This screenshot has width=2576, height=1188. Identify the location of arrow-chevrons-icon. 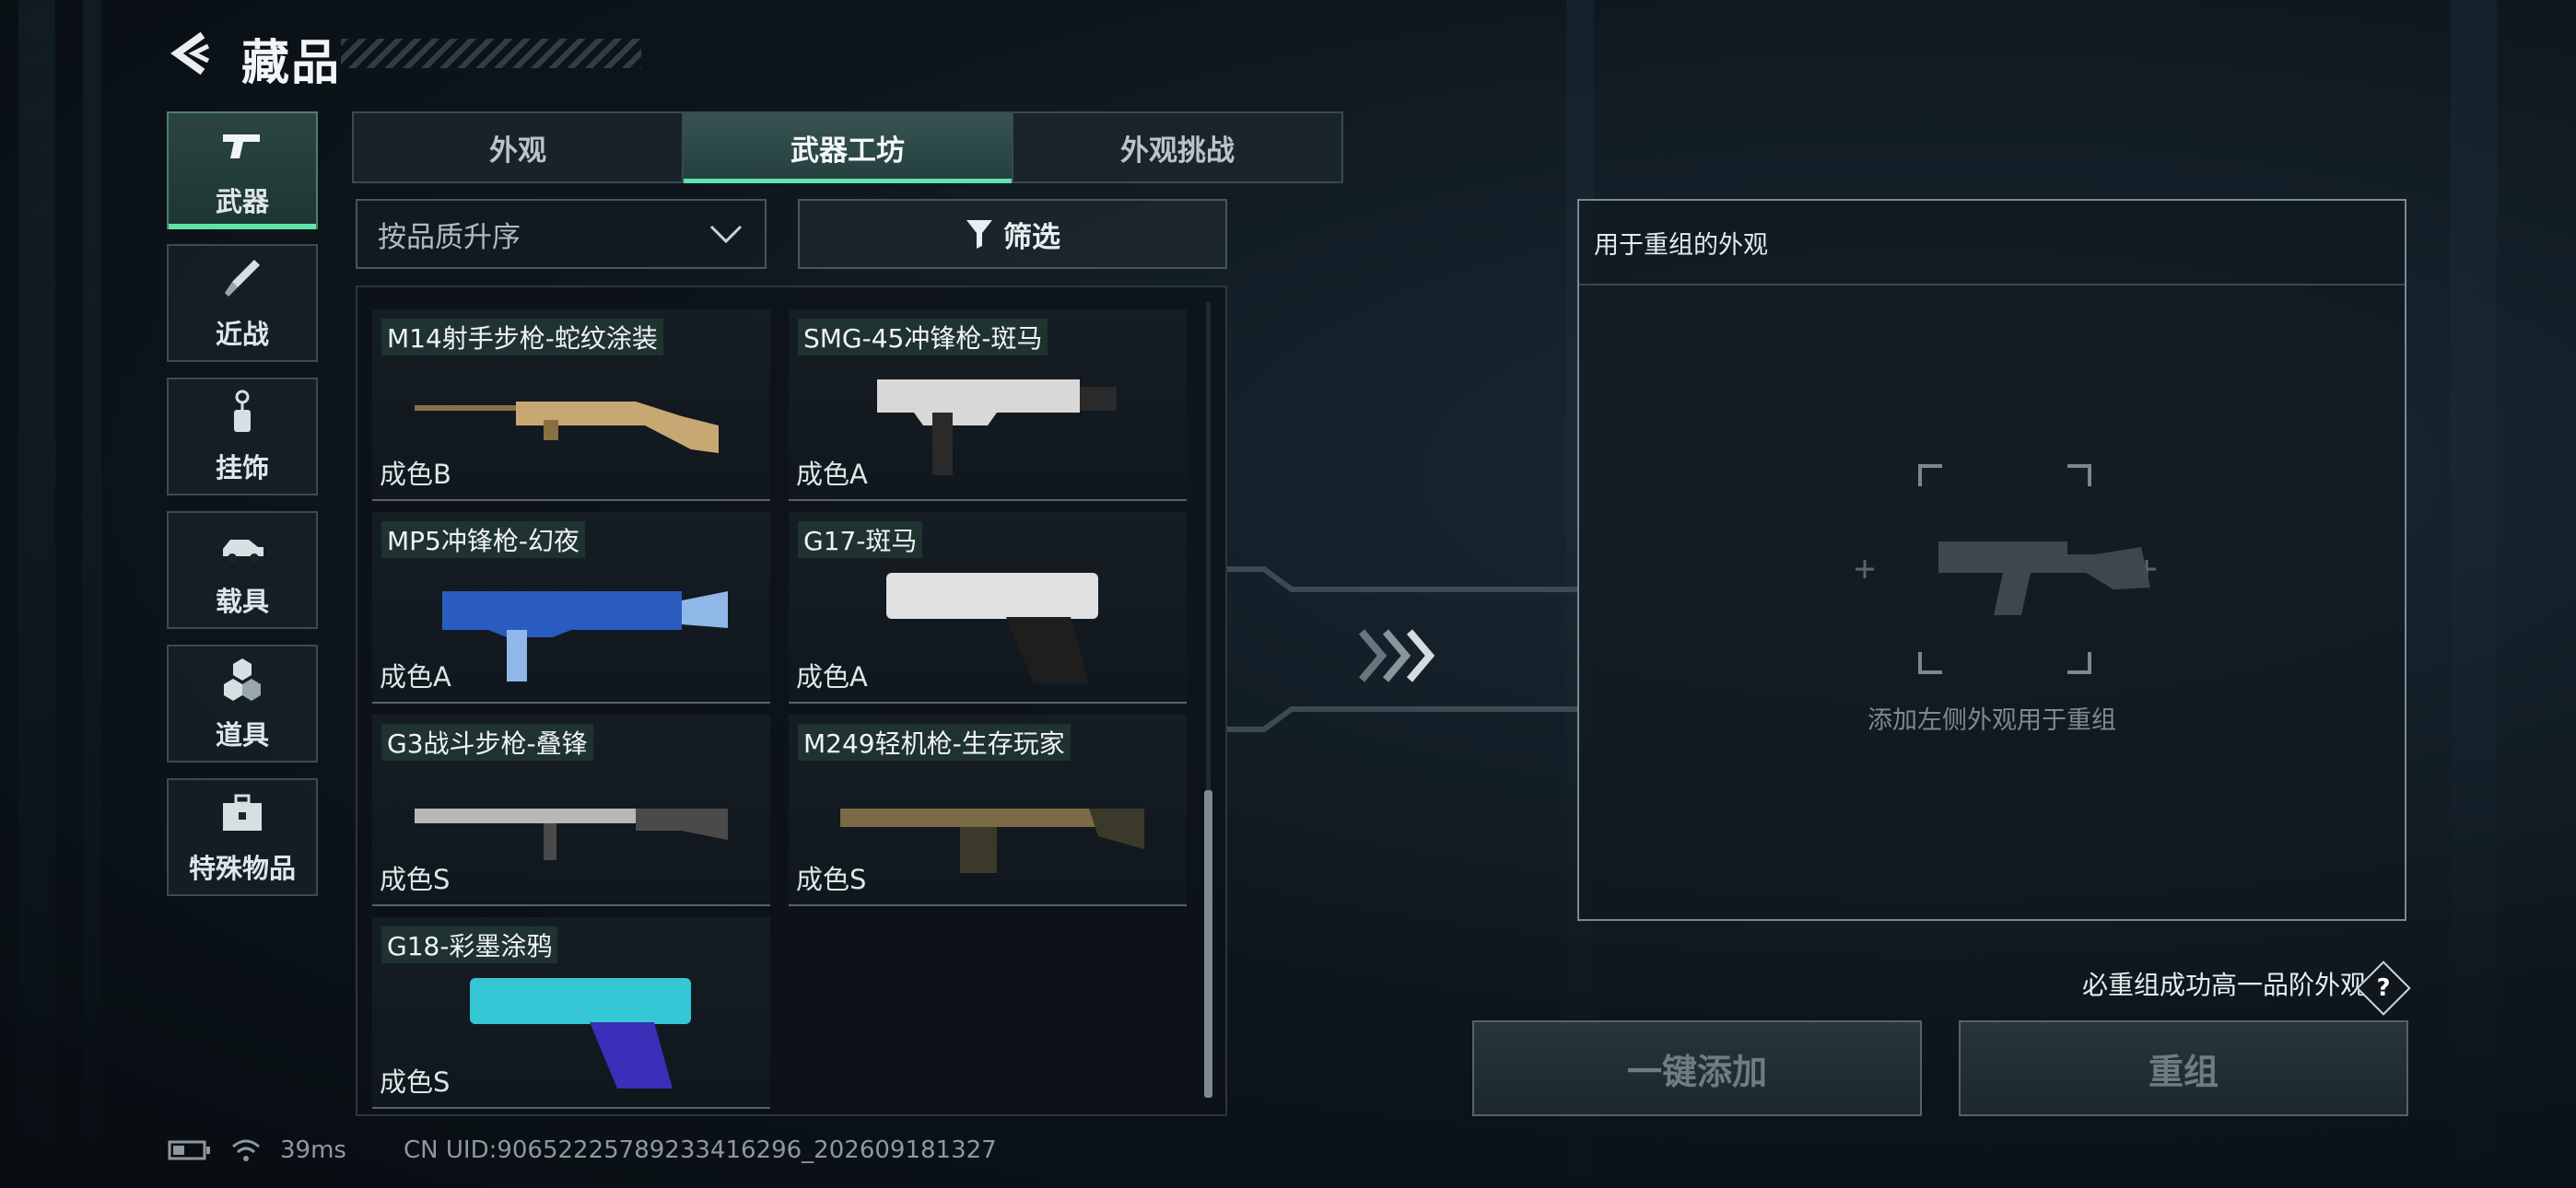
(1396, 655).